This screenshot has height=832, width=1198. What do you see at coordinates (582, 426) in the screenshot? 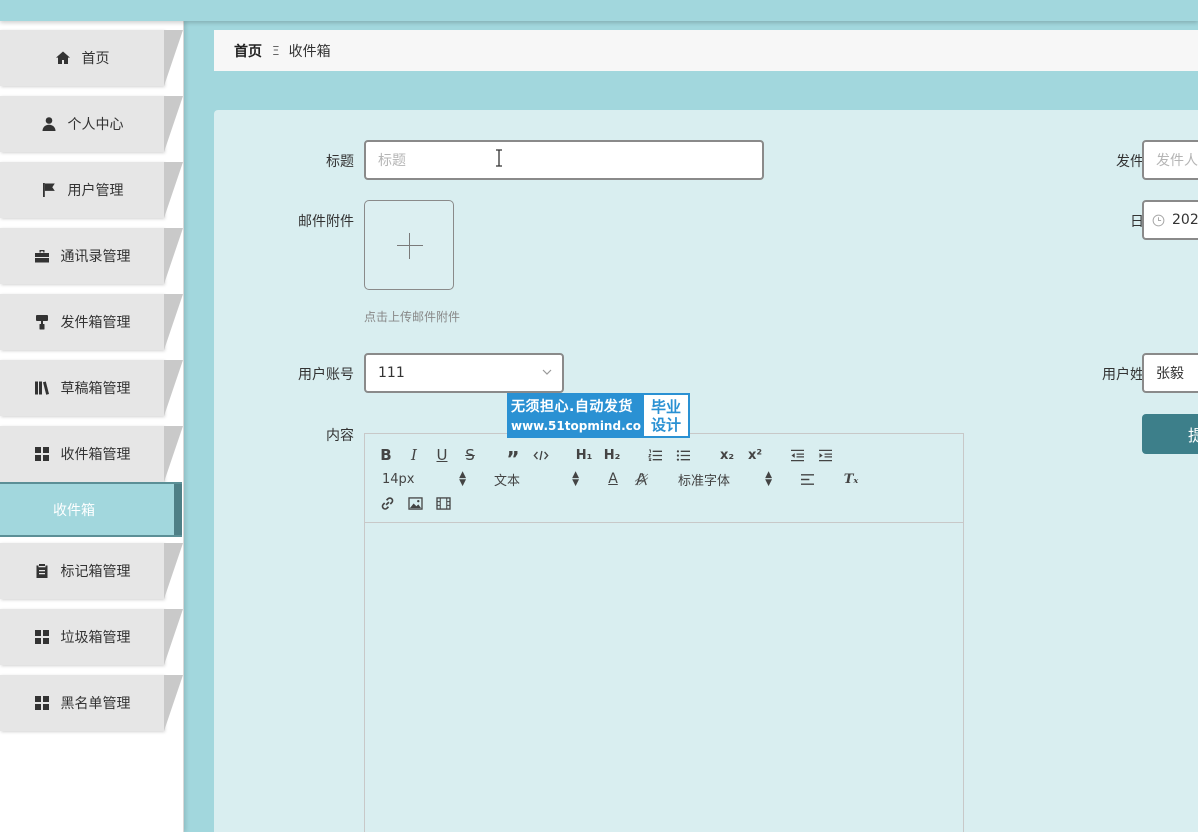
I see `watermark-url: www.51topmind.com` at bounding box center [582, 426].